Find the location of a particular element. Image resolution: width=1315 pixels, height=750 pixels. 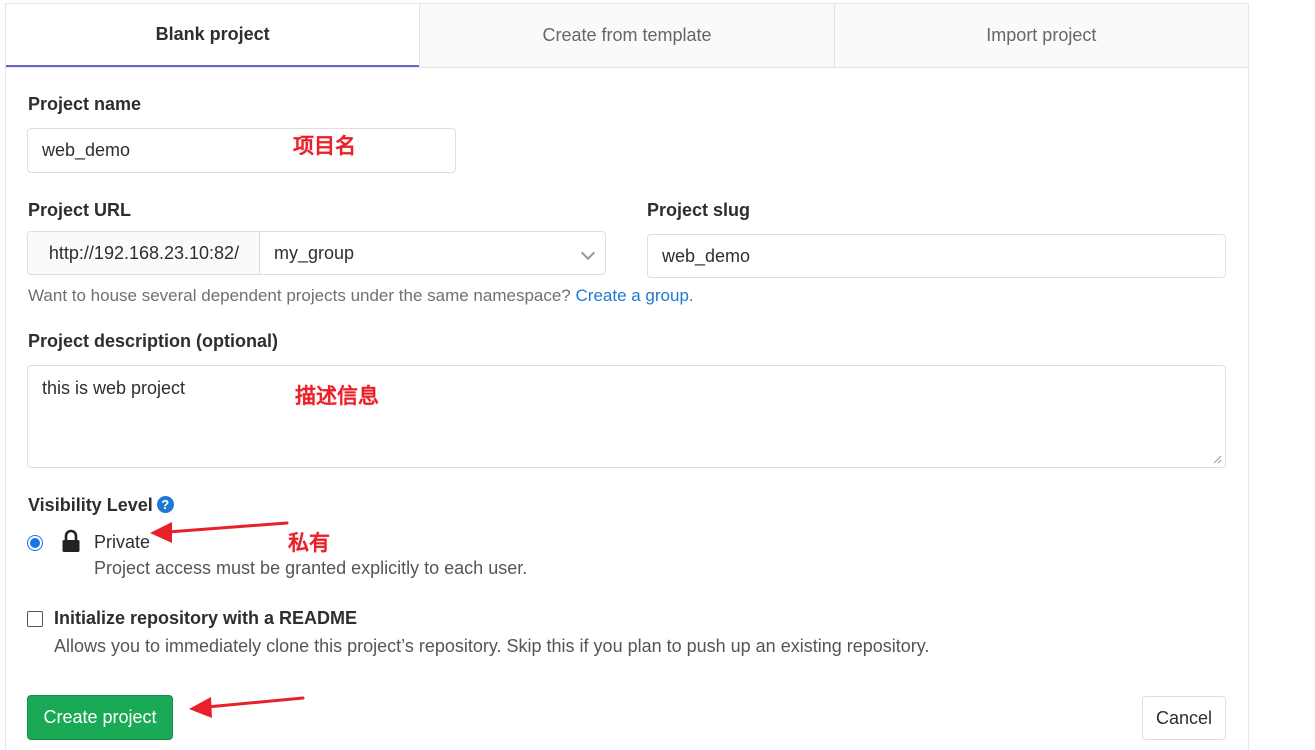

description-textarea: this is web project is located at coordinates (626, 416).